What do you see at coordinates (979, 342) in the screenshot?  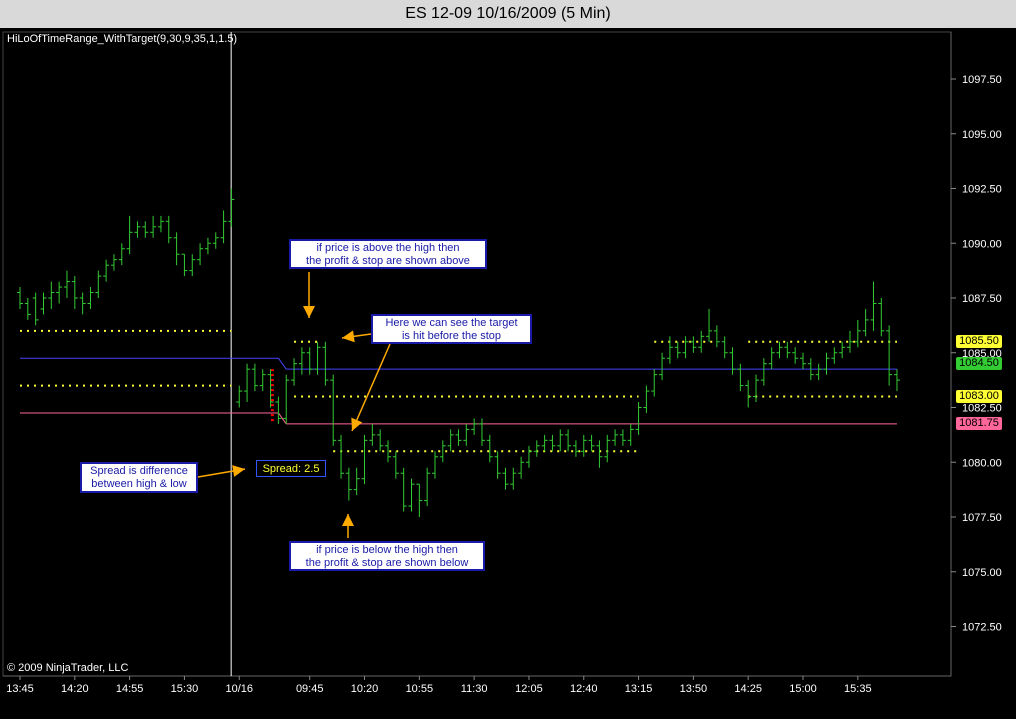 I see `price-tag: 1085.50` at bounding box center [979, 342].